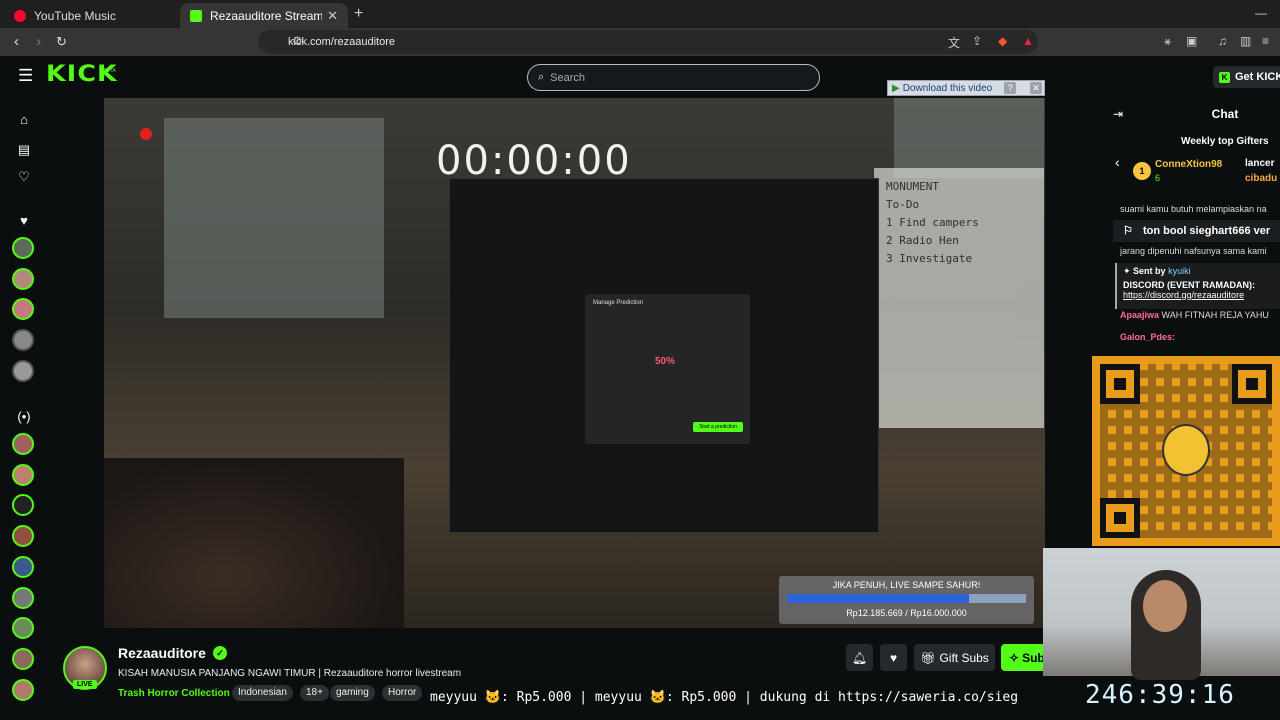 This screenshot has height=720, width=1280. What do you see at coordinates (24, 416) in the screenshot?
I see `recommended-icon: (•)` at bounding box center [24, 416].